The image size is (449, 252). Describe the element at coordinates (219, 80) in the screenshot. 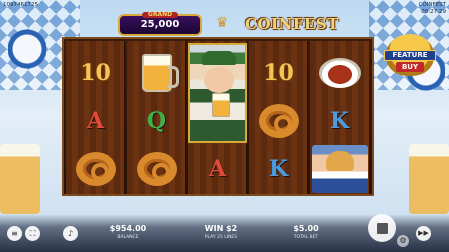

I see `face-icon` at that location.